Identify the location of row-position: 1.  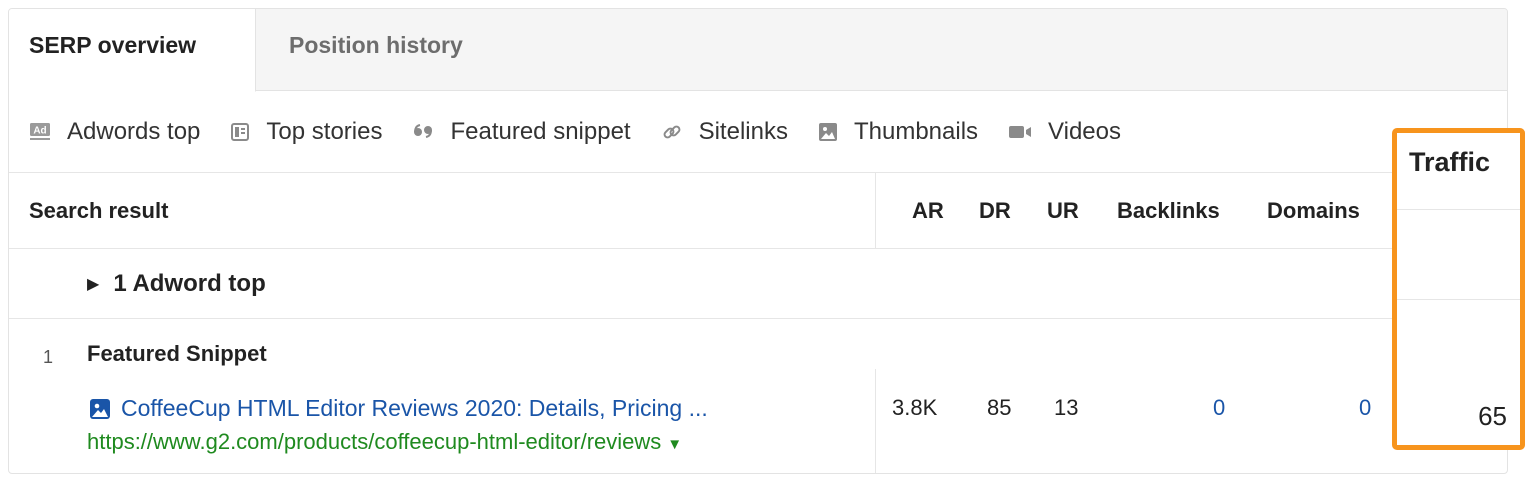
(48, 357).